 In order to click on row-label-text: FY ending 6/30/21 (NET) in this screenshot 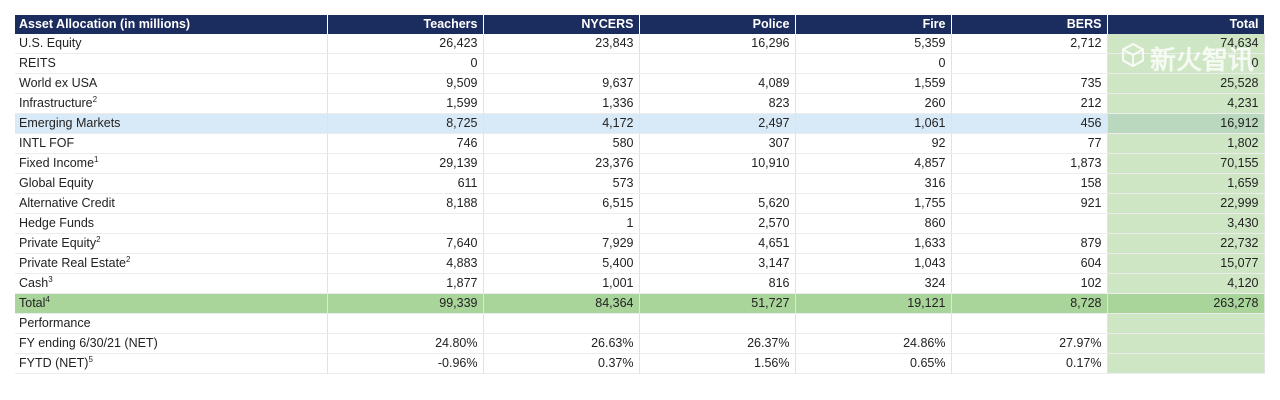, I will do `click(88, 343)`.